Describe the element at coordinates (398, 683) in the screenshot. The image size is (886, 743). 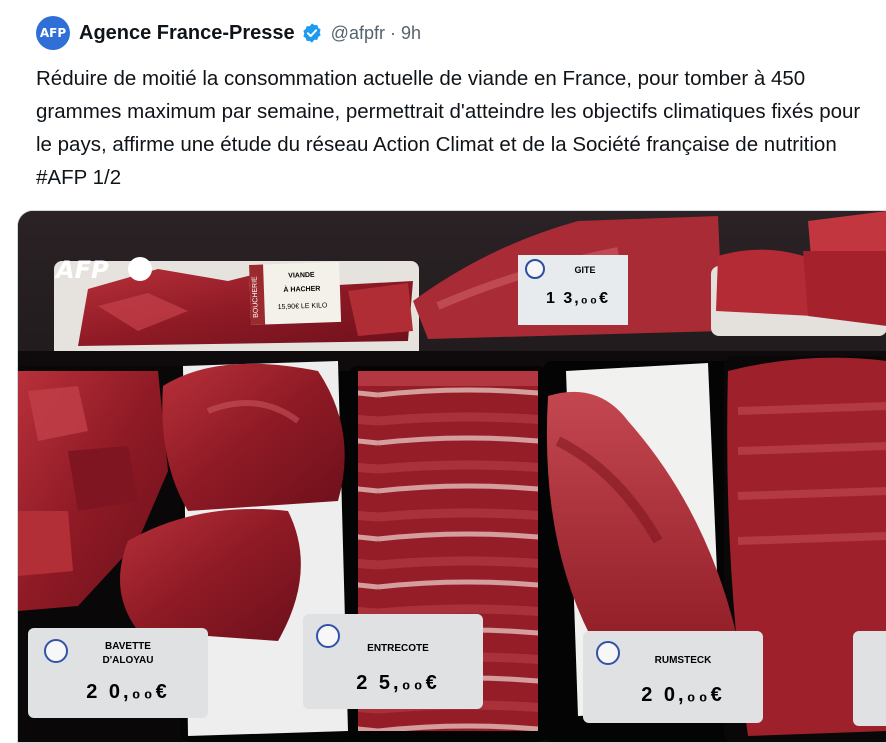
I see `svg-text: 2 5,₀₀€` at that location.